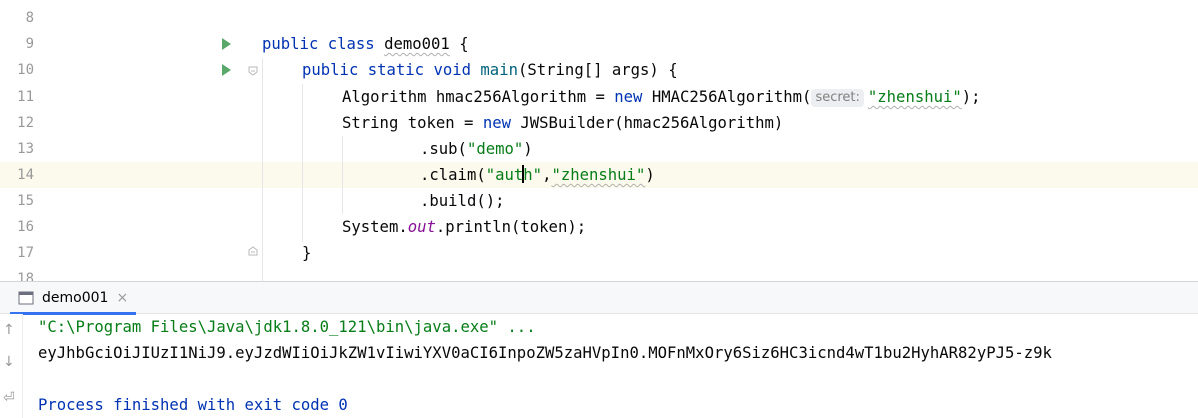 Image resolution: width=1198 pixels, height=418 pixels. Describe the element at coordinates (25, 276) in the screenshot. I see `line-number: 18` at that location.